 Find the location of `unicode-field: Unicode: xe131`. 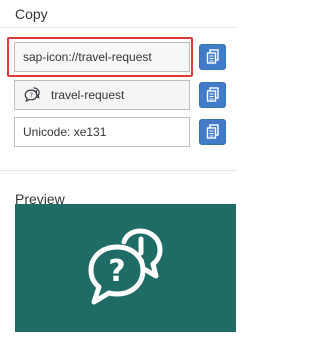

unicode-field: Unicode: xe131 is located at coordinates (102, 132).